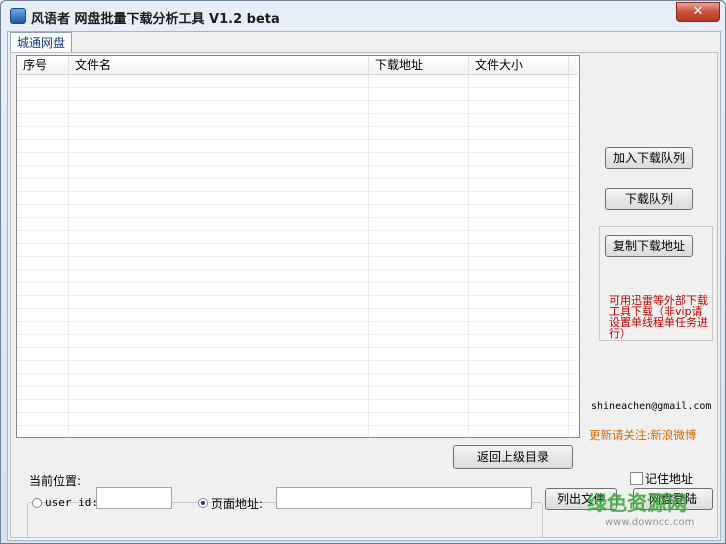  Describe the element at coordinates (37, 503) in the screenshot. I see `user-id-radio` at that location.